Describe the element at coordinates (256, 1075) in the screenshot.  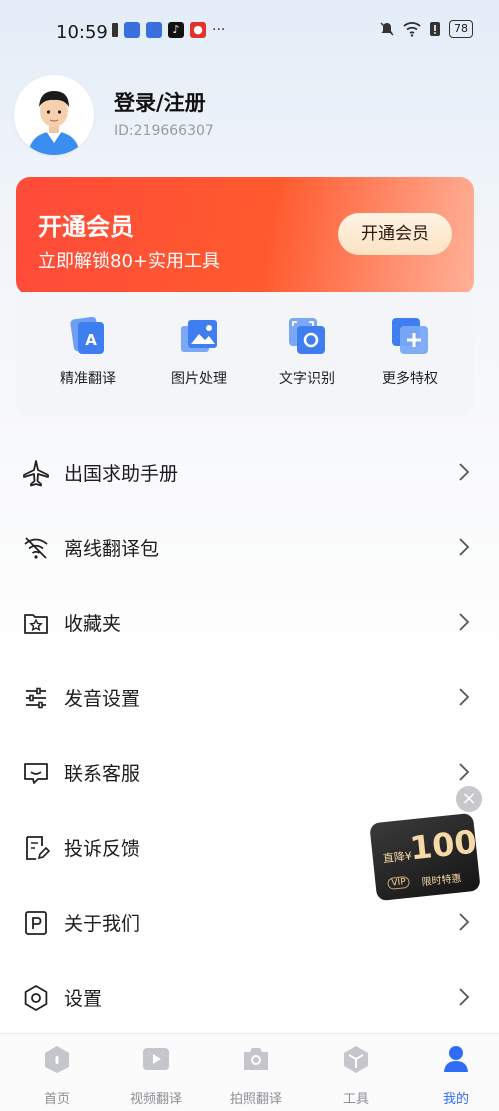
I see `tab-photo-translate: 拍照翻译` at that location.